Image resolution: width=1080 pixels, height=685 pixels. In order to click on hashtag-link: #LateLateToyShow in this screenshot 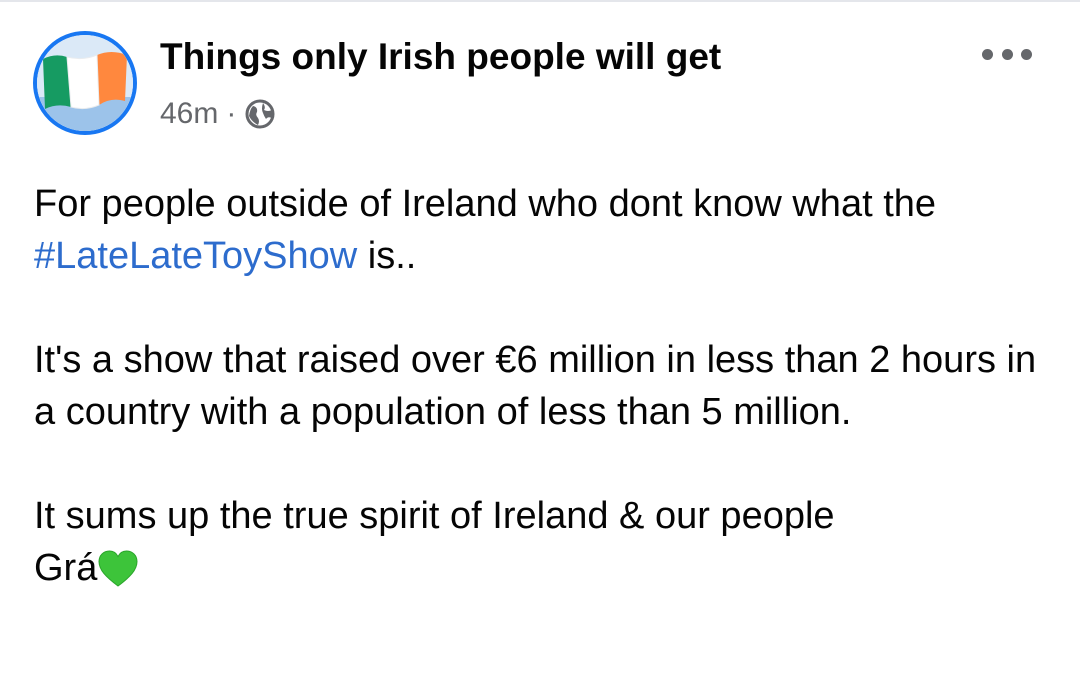, I will do `click(195, 256)`.